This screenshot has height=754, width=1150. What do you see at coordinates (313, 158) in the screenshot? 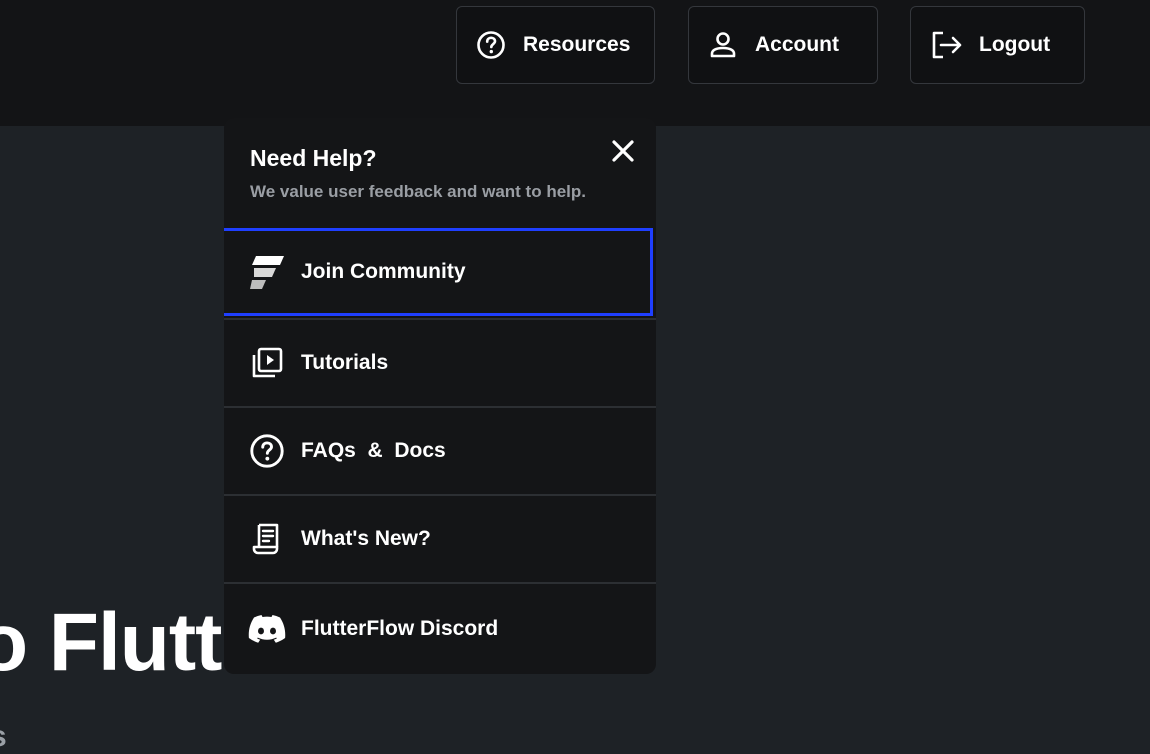
I see `help-popup-title: Need Help?` at bounding box center [313, 158].